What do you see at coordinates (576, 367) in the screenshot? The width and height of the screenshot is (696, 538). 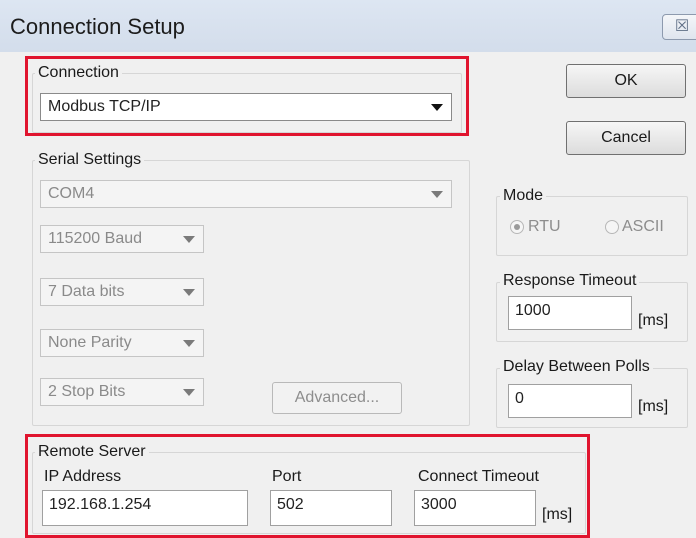 I see `delay-between-polls-label: Delay Between Polls` at bounding box center [576, 367].